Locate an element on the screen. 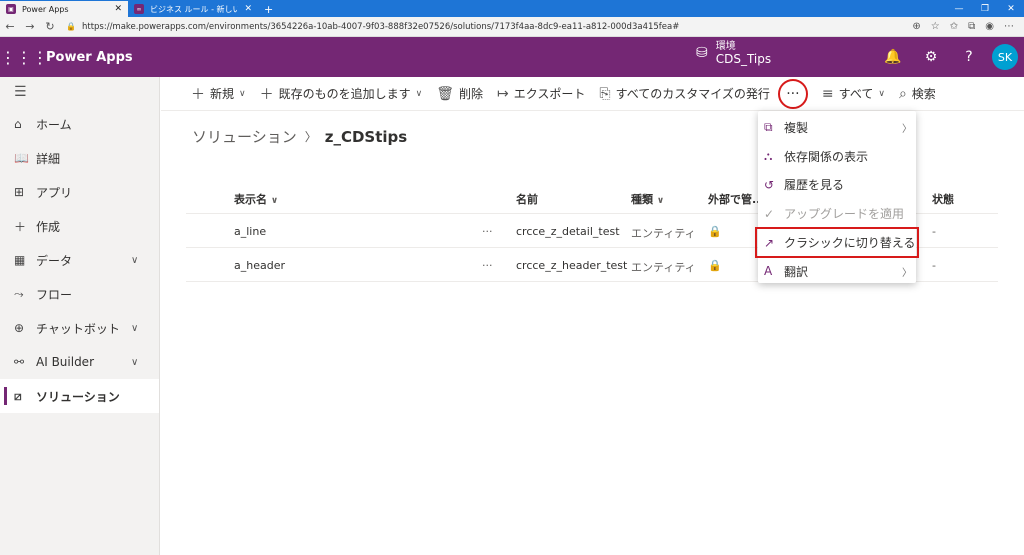 This screenshot has height=555, width=1024. menu-dots-icon: ⋯ is located at coordinates (1009, 26).